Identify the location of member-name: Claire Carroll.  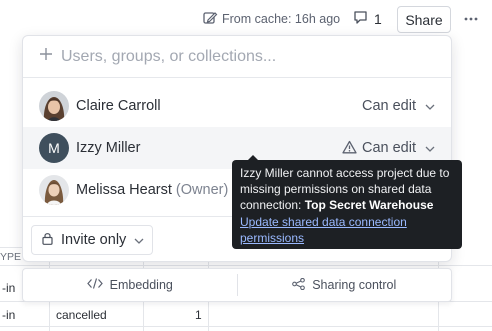
(118, 106).